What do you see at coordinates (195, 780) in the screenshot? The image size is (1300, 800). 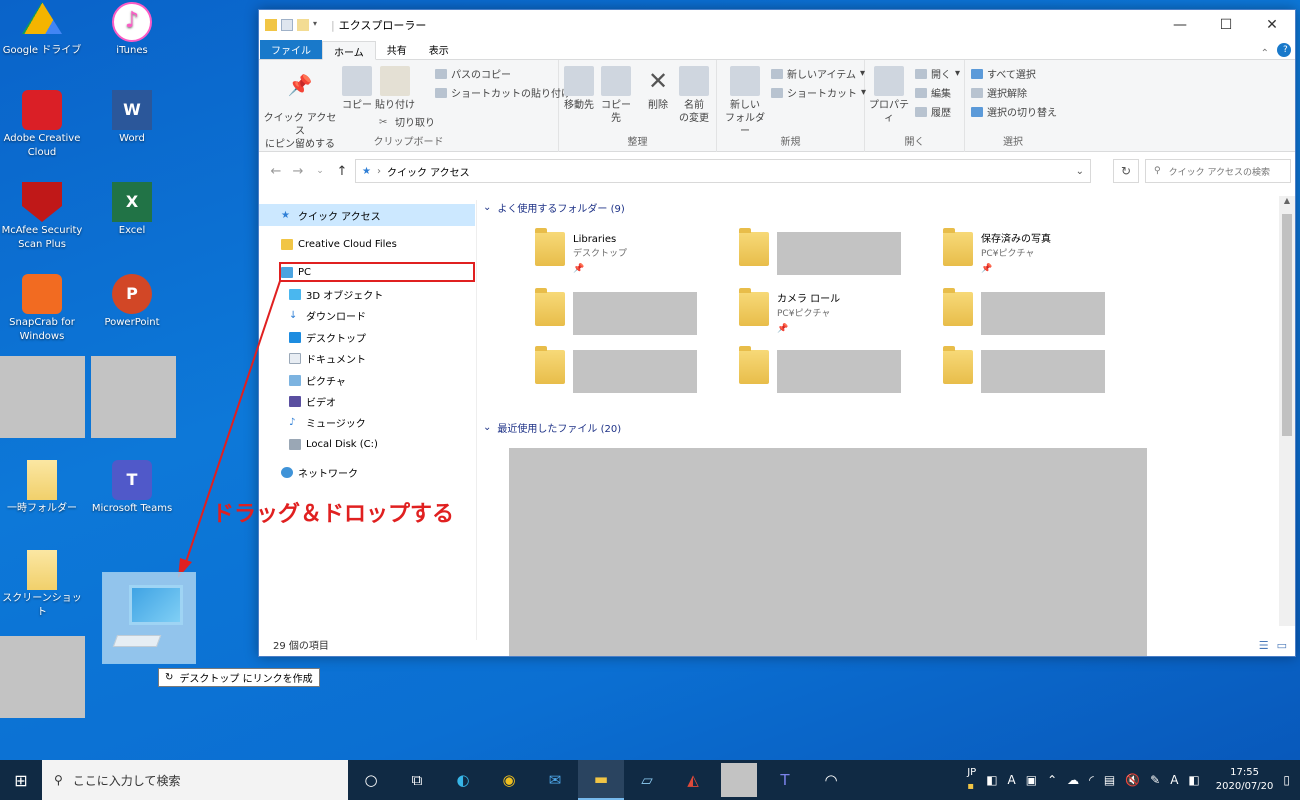 I see `taskbar-search-input: ⚲ ここに入力して検索` at bounding box center [195, 780].